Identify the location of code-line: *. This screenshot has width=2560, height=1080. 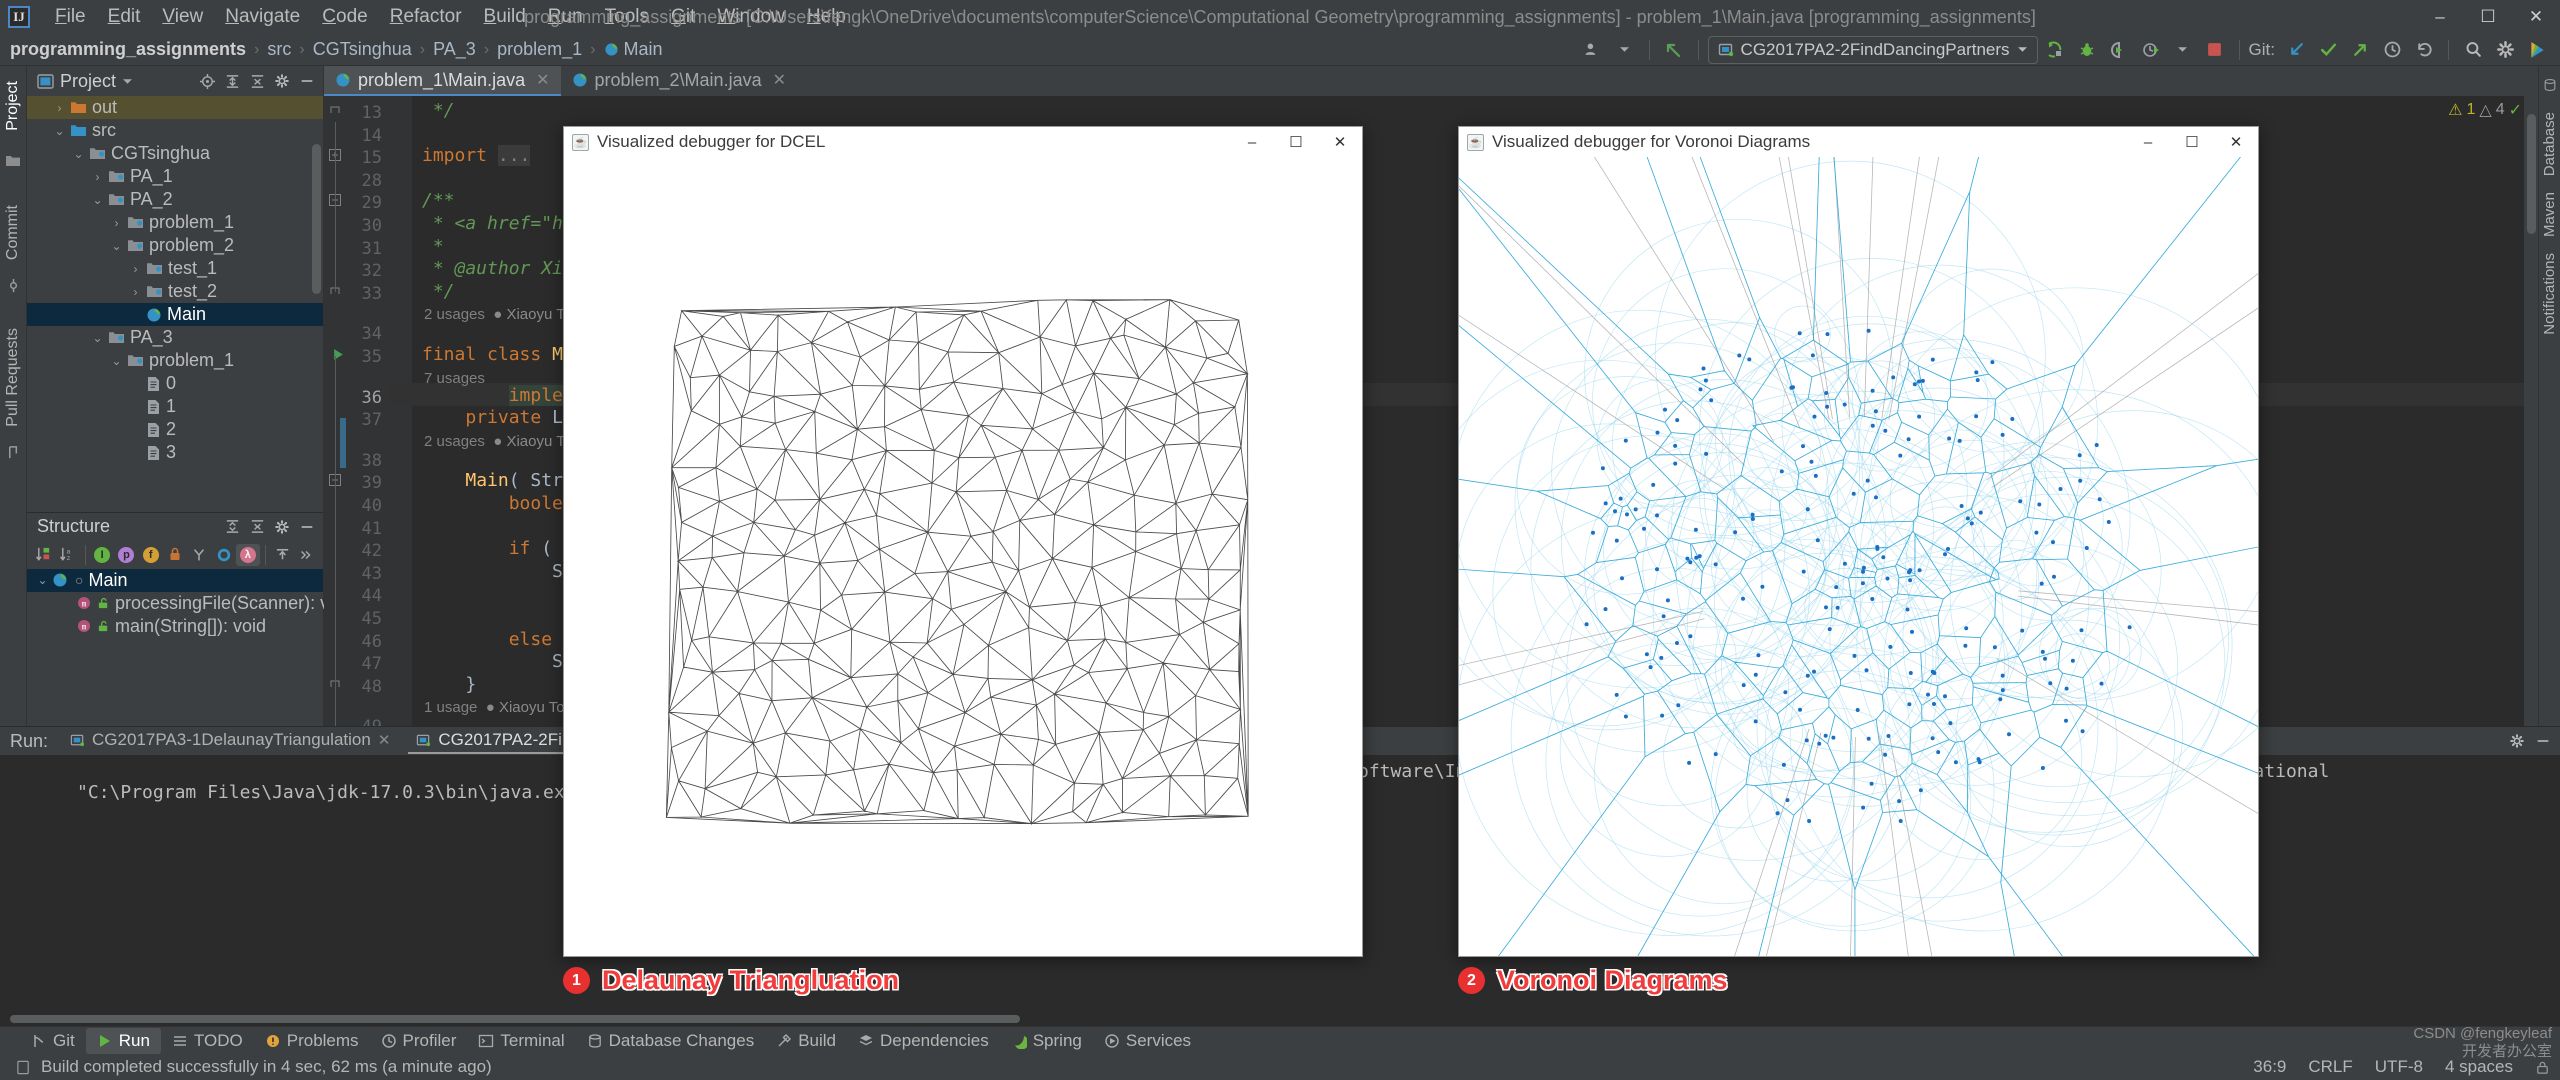
(433, 247).